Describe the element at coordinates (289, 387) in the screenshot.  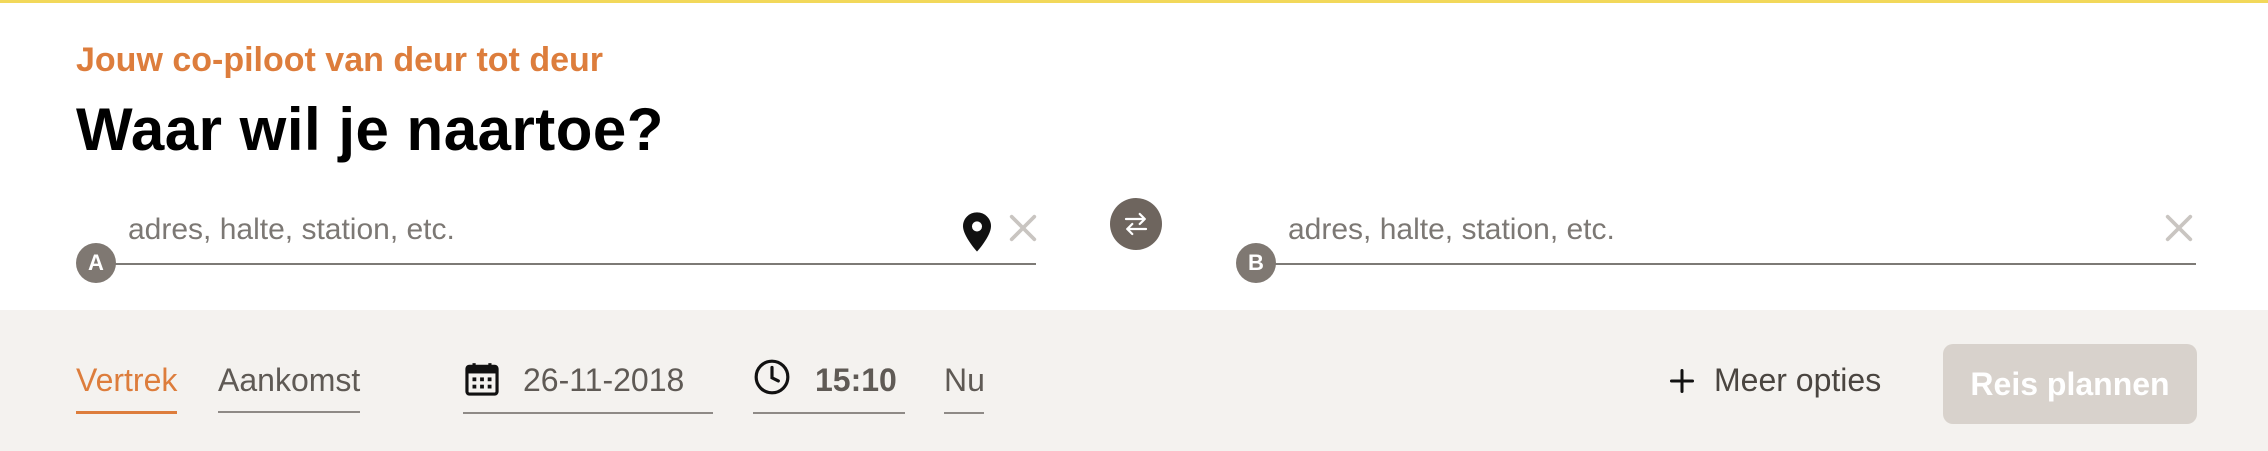
I see `tab-aankomst: Aankomst` at that location.